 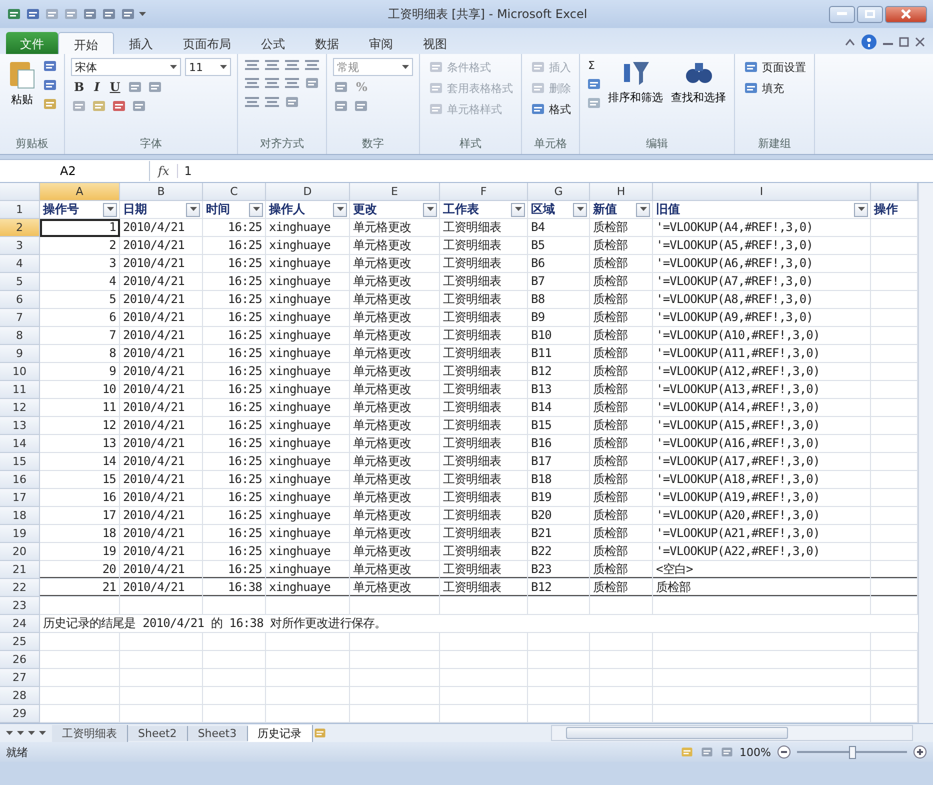 What do you see at coordinates (20, 606) in the screenshot?
I see `row-header: 23` at bounding box center [20, 606].